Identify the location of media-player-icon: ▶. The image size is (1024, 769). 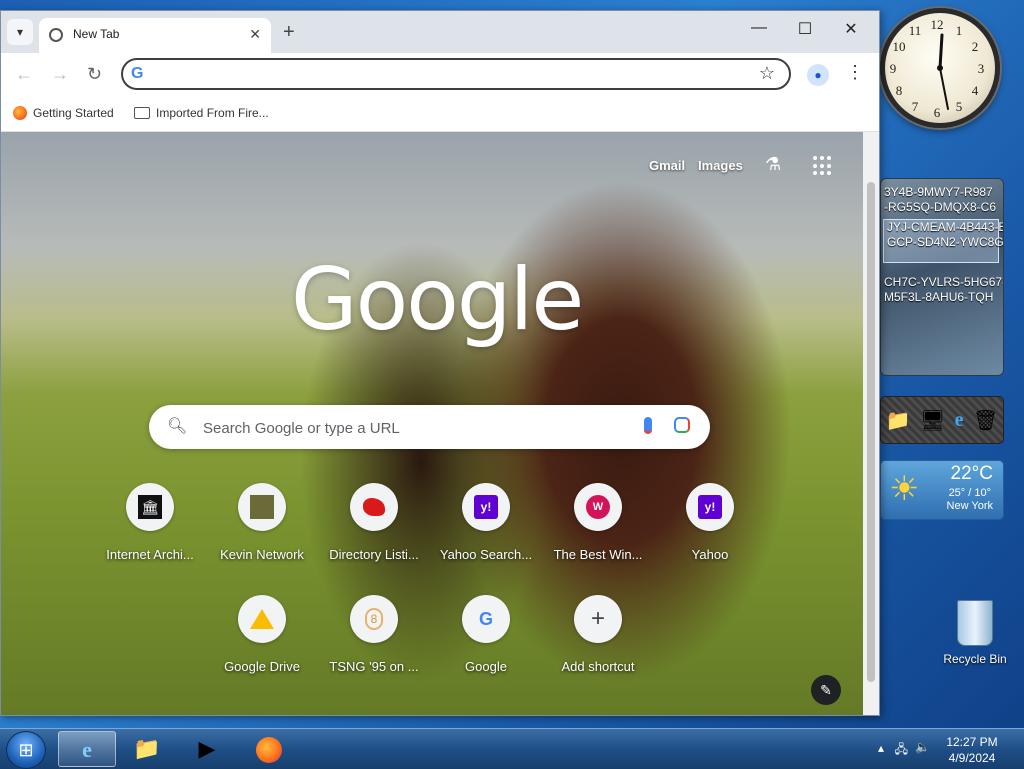
(207, 748).